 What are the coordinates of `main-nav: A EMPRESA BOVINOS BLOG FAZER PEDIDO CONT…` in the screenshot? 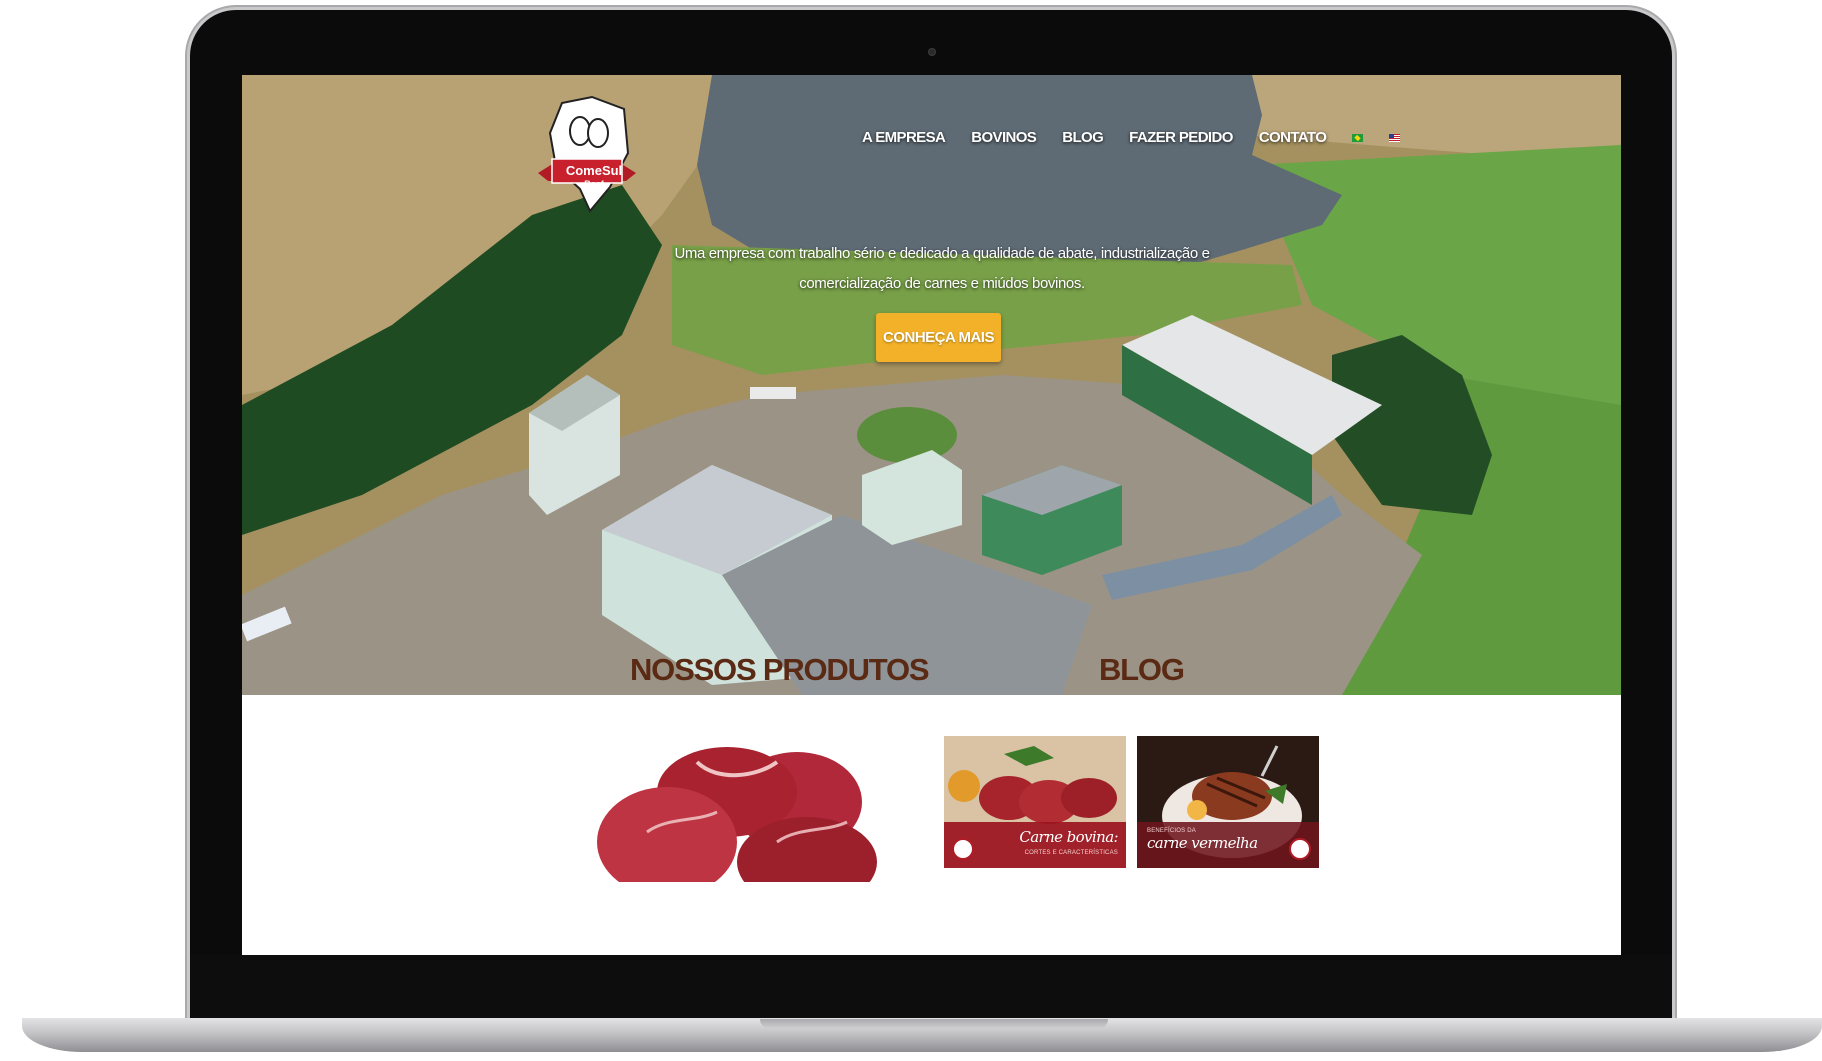 It's located at (1131, 137).